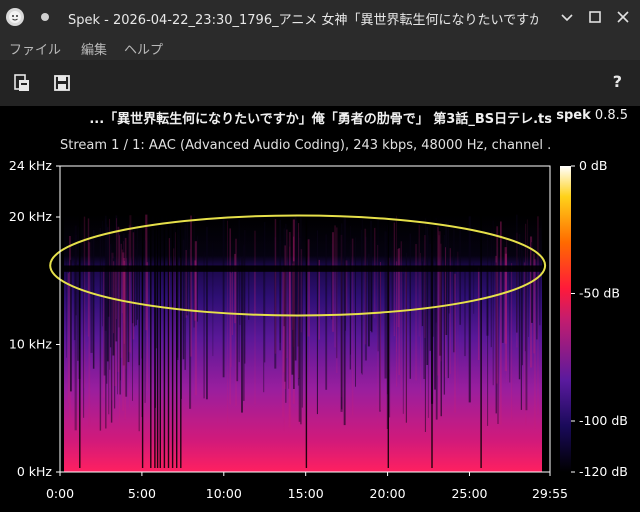  I want to click on menu-file: ファイル, so click(35, 48).